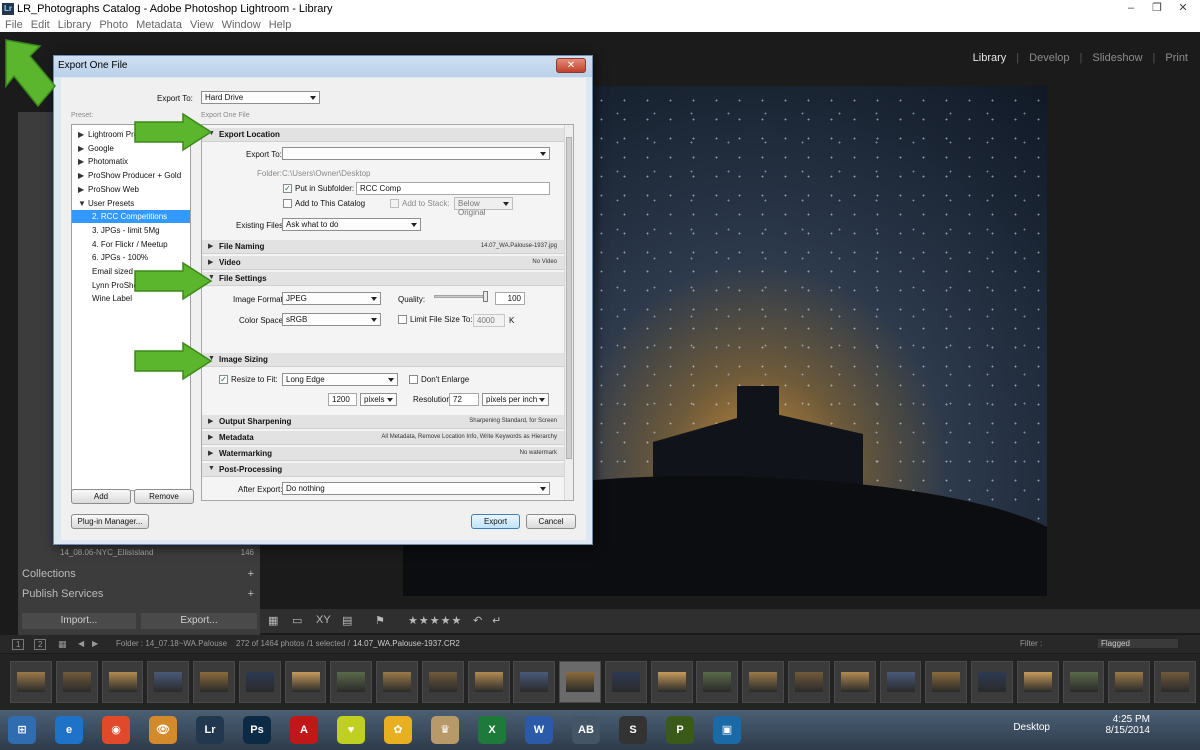  What do you see at coordinates (416, 488) in the screenshot?
I see `after-export-dropdown: Do nothing` at bounding box center [416, 488].